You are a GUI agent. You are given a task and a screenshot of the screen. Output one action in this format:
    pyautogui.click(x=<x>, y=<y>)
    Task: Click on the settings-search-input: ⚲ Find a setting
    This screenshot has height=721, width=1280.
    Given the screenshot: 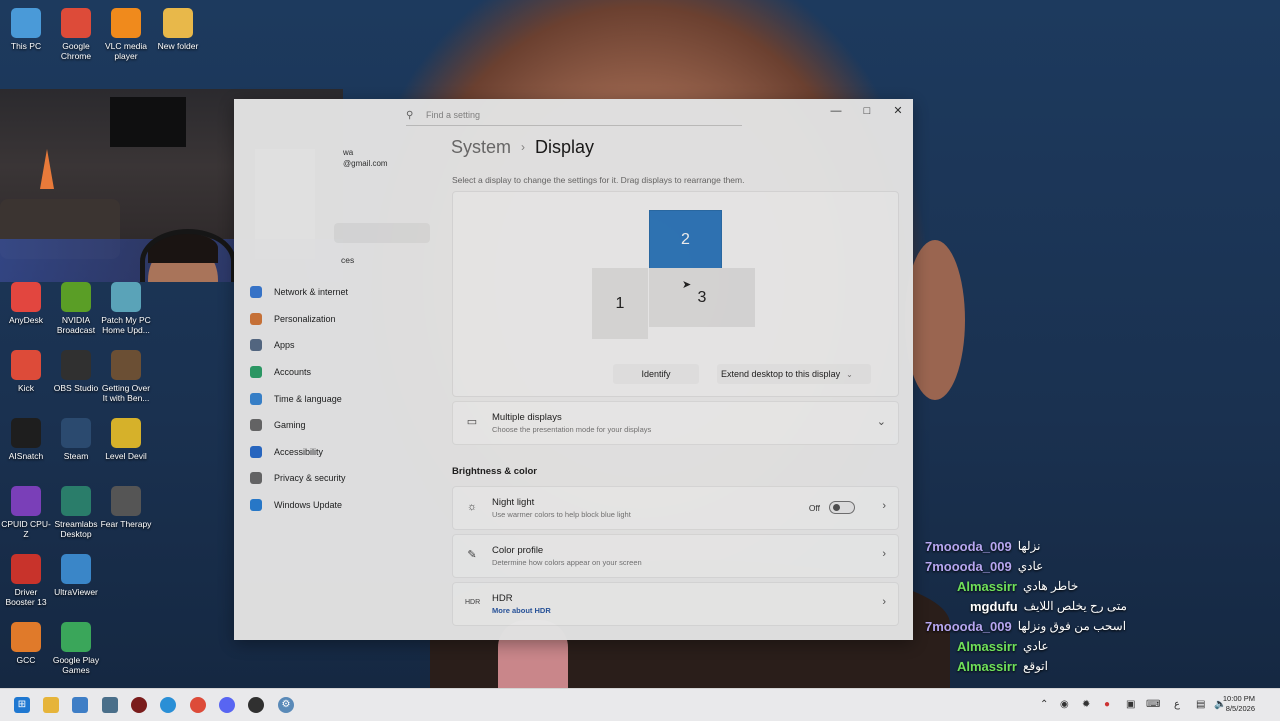 What is the action you would take?
    pyautogui.click(x=574, y=115)
    